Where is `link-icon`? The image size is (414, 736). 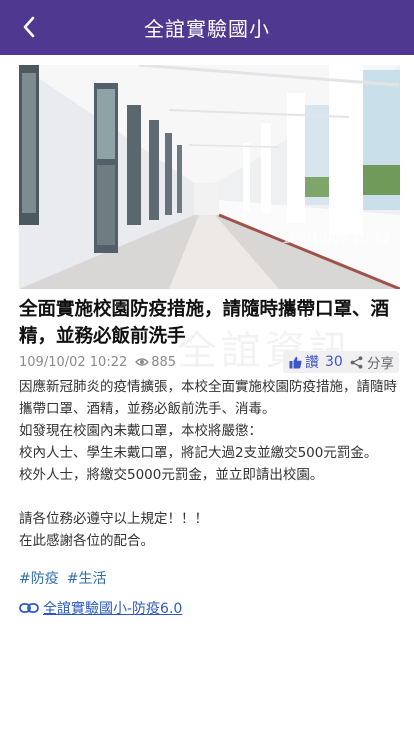 link-icon is located at coordinates (29, 608).